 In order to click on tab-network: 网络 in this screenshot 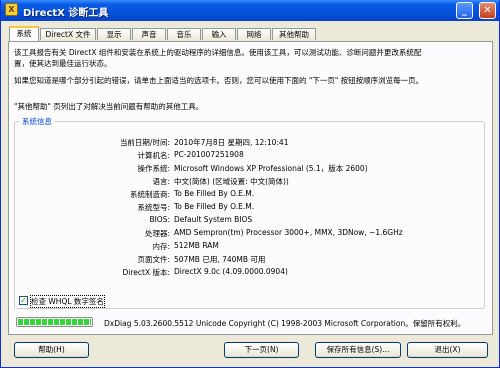, I will do `click(254, 34)`.